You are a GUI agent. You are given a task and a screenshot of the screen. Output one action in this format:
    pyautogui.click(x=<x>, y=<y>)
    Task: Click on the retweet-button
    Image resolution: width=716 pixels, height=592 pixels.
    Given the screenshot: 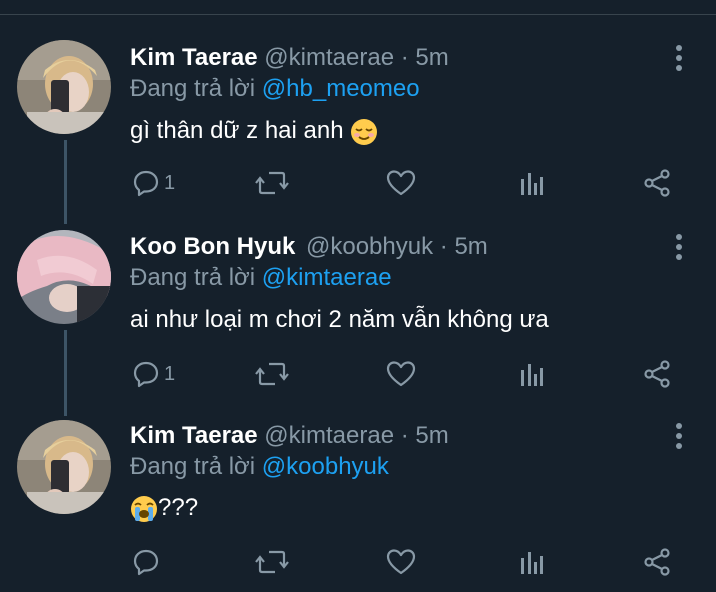 What is the action you would take?
    pyautogui.click(x=272, y=562)
    